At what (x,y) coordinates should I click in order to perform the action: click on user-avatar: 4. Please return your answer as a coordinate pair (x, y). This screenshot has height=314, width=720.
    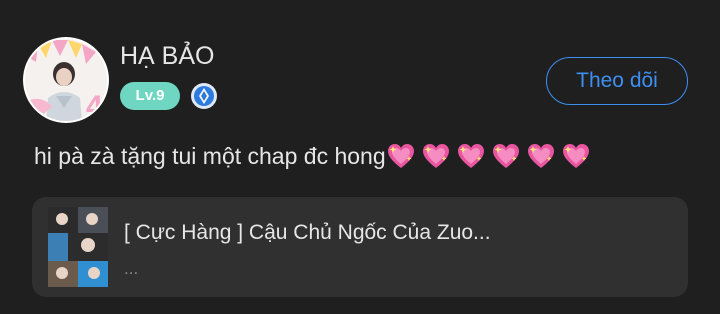
    Looking at the image, I should click on (66, 80).